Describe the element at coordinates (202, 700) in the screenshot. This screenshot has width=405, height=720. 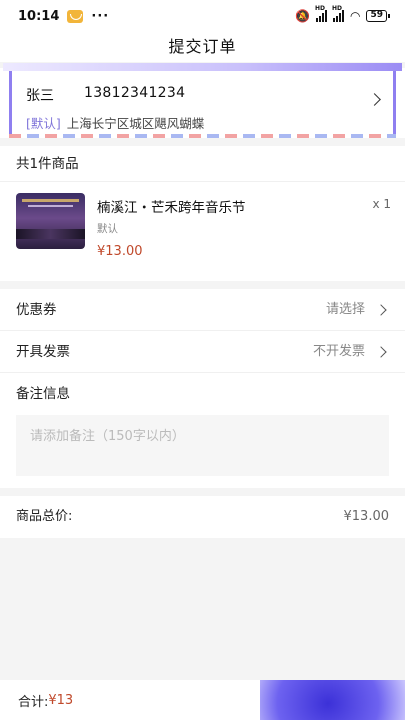
I see `bottom-bar: 合计: ¥13` at that location.